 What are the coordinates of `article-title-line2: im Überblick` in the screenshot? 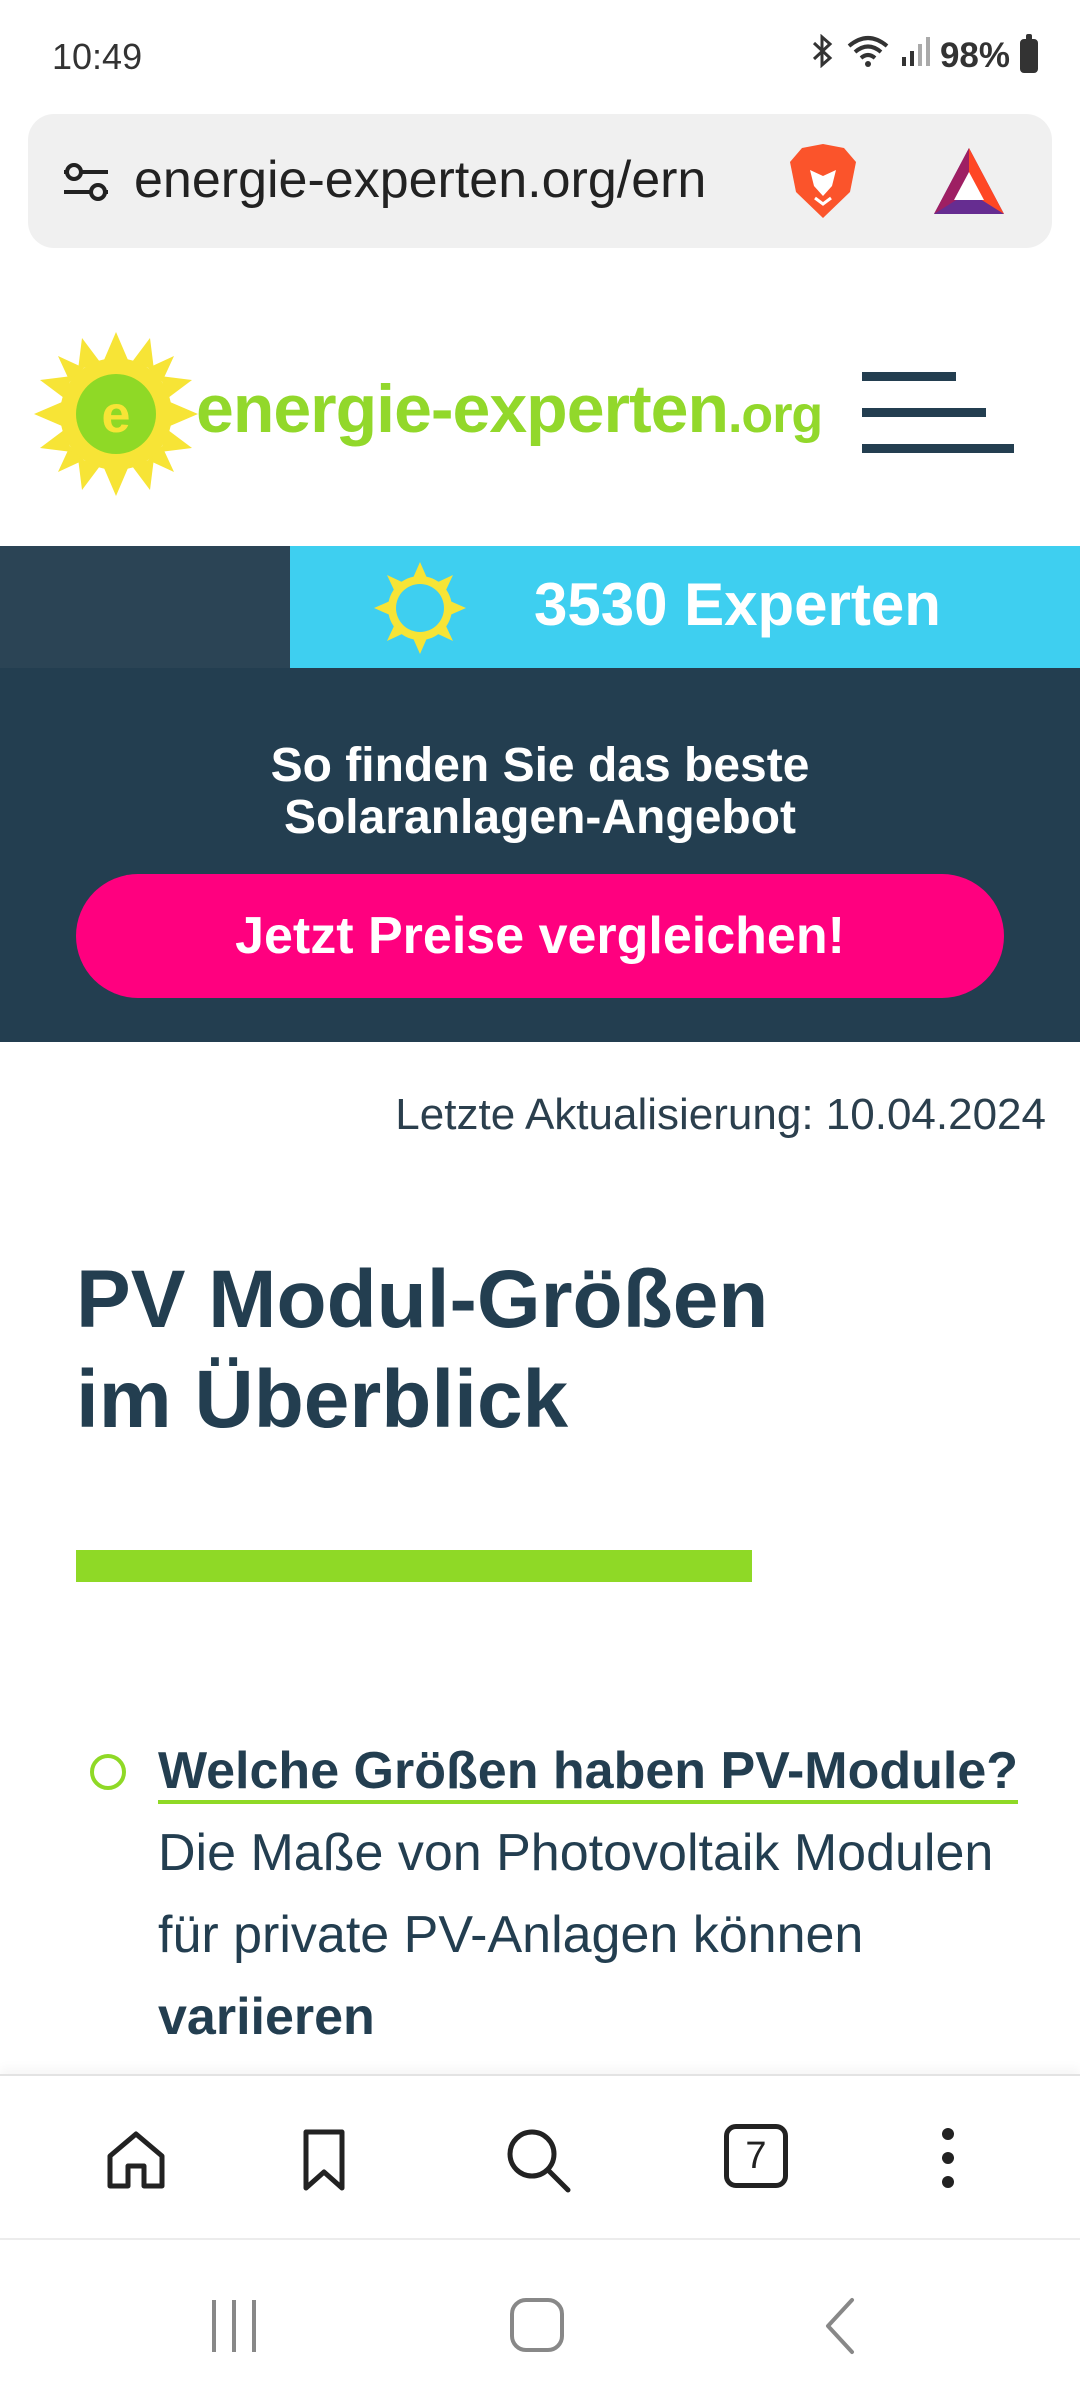 It's located at (322, 1399).